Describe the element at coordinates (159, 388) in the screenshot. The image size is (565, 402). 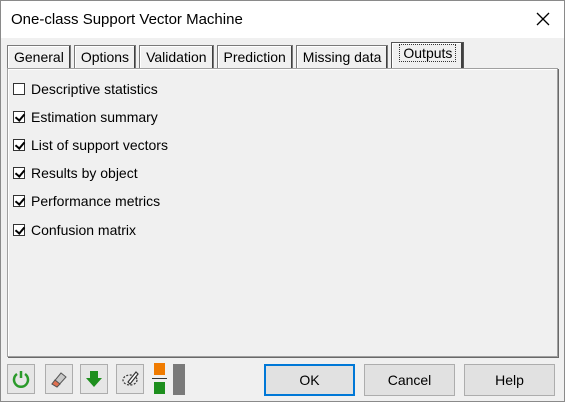
I see `green-block-icon` at that location.